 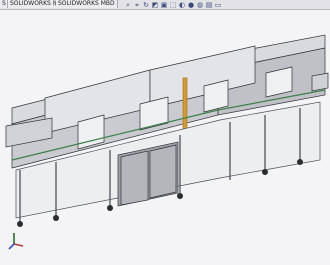 What do you see at coordinates (218, 5) in the screenshot?
I see `monitor-icon: ▭` at bounding box center [218, 5].